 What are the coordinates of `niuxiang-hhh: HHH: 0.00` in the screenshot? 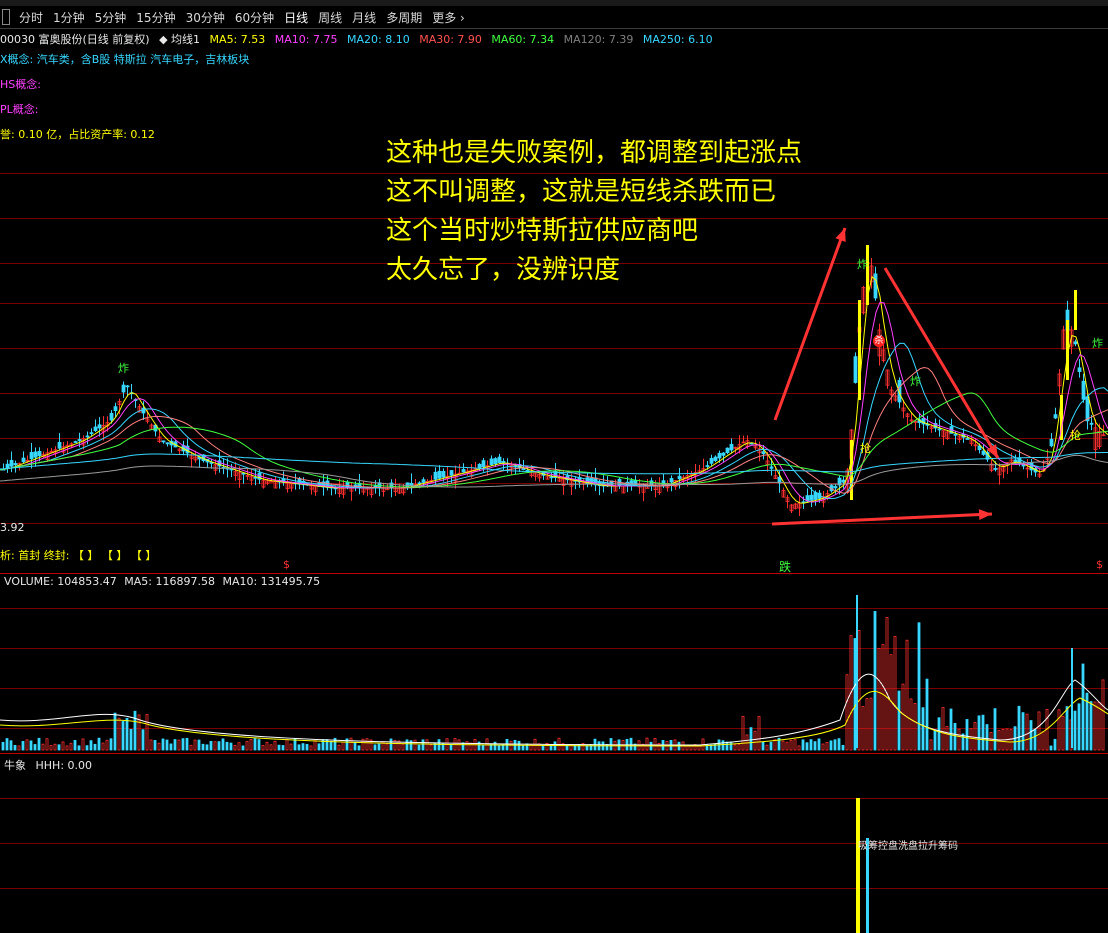 It's located at (64, 765).